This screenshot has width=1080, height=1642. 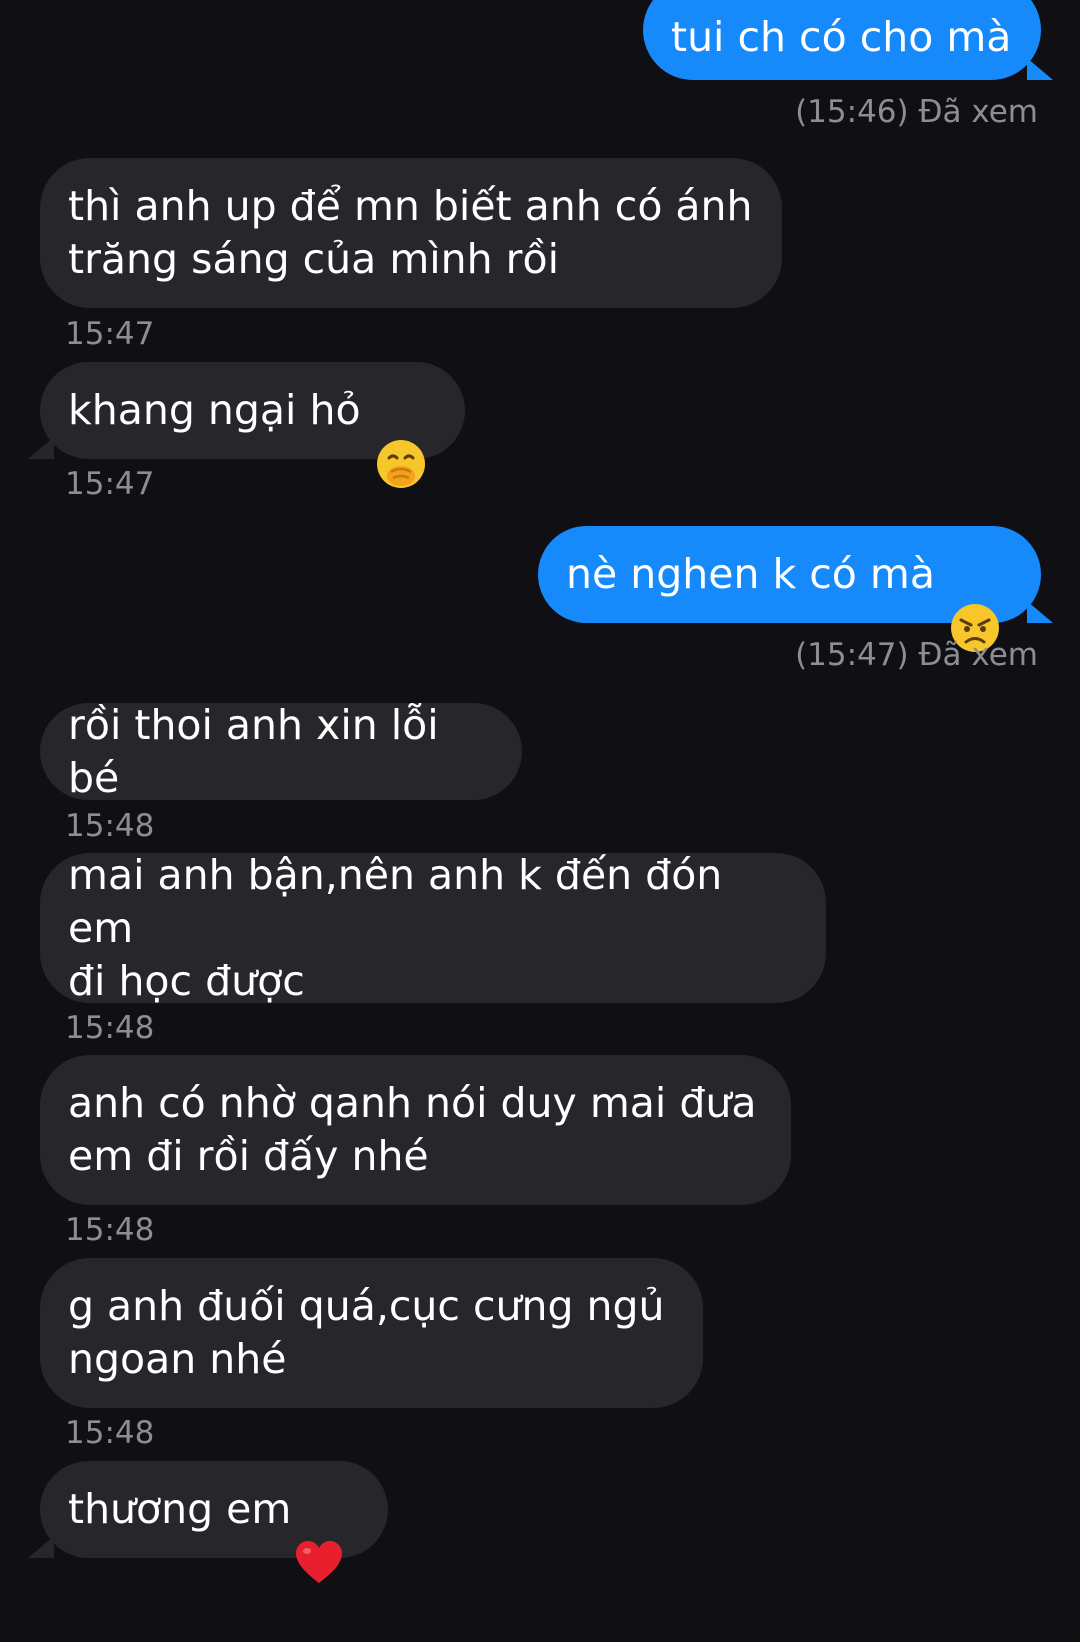 I want to click on message-bubble-received: khang ngại hỏ, so click(x=246, y=425).